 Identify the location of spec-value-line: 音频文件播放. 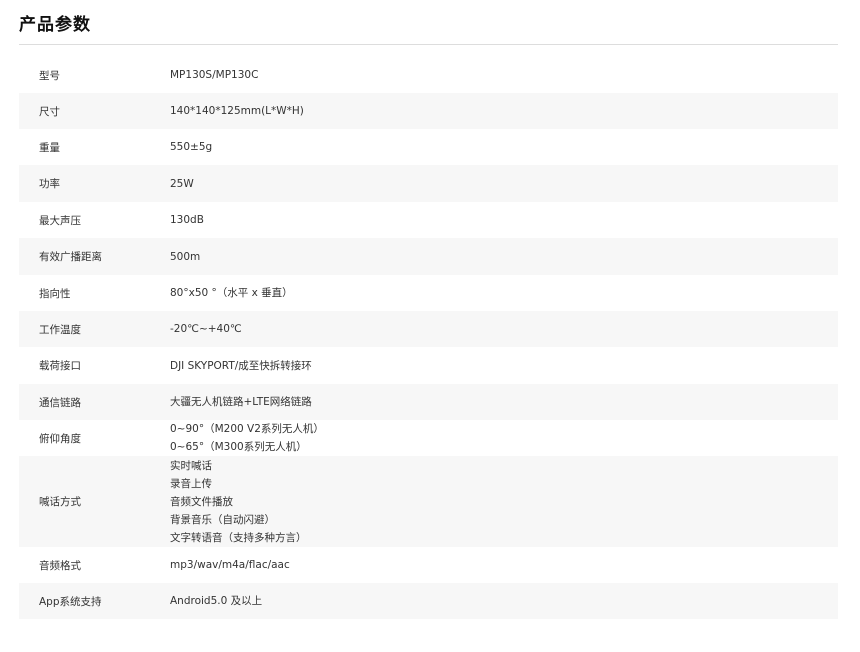
(201, 501).